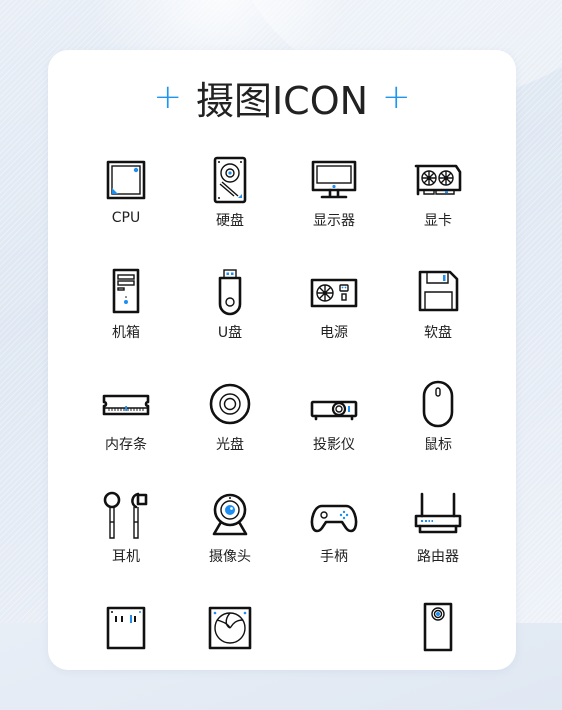 The image size is (562, 710). Describe the element at coordinates (126, 292) in the screenshot. I see `computer-case-icon` at that location.